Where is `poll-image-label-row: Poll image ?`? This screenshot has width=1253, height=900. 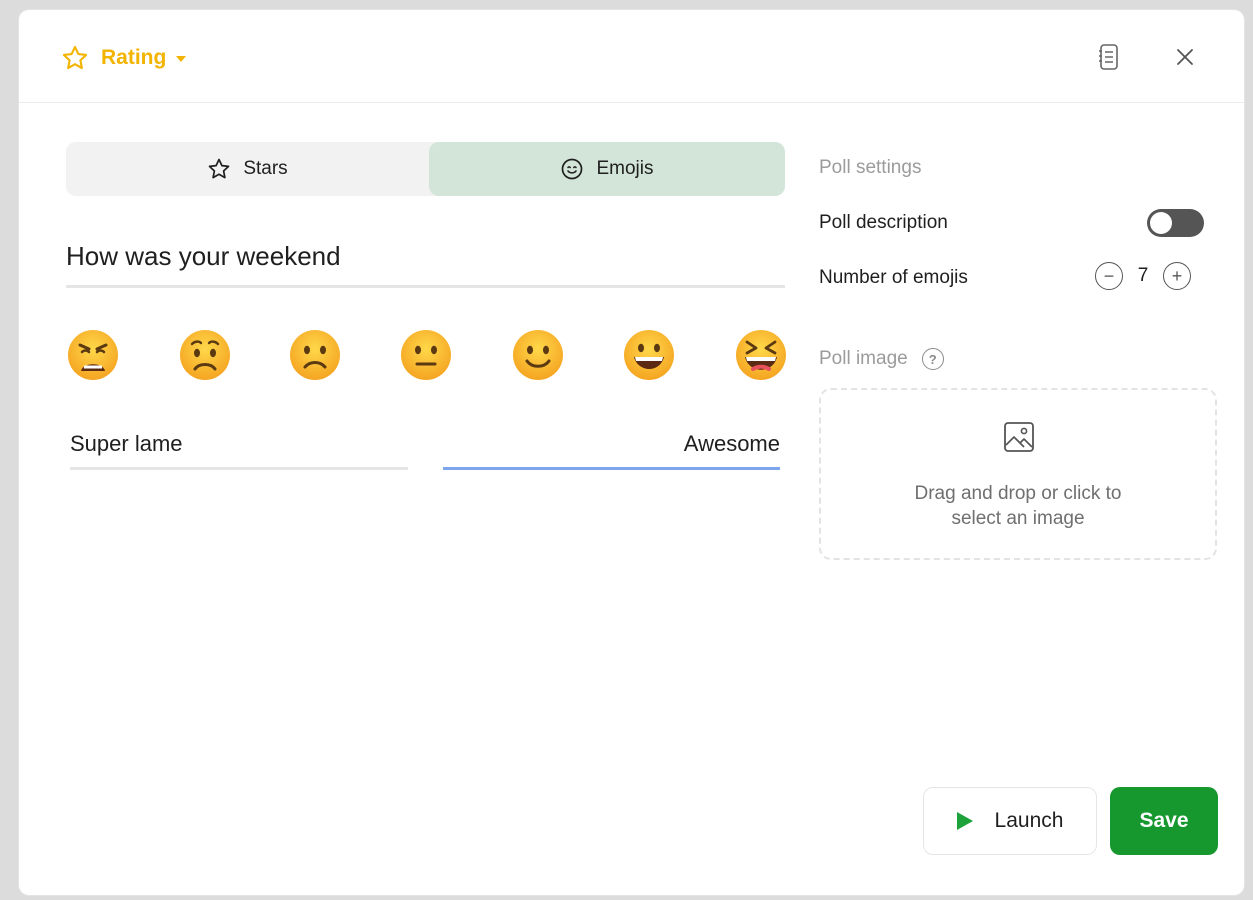 poll-image-label-row: Poll image ? is located at coordinates (881, 359).